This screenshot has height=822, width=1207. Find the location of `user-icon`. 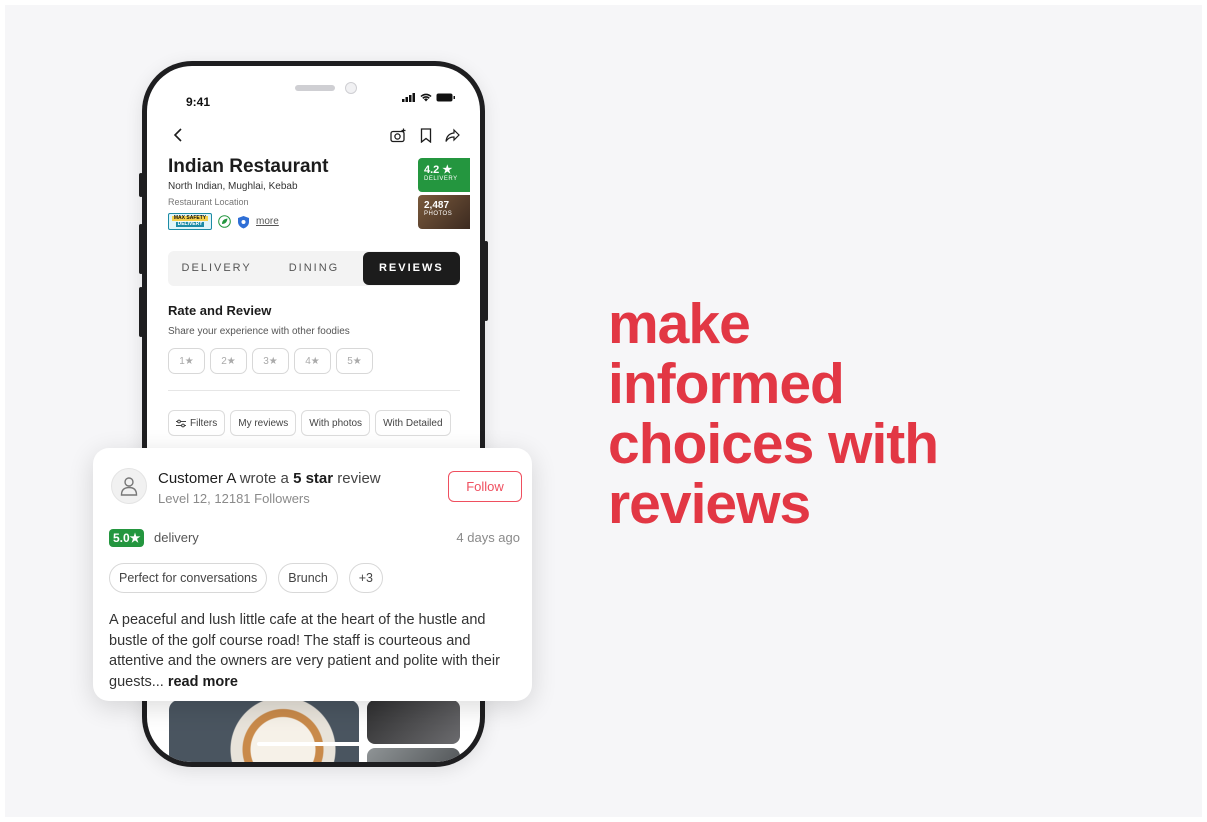

user-icon is located at coordinates (129, 486).